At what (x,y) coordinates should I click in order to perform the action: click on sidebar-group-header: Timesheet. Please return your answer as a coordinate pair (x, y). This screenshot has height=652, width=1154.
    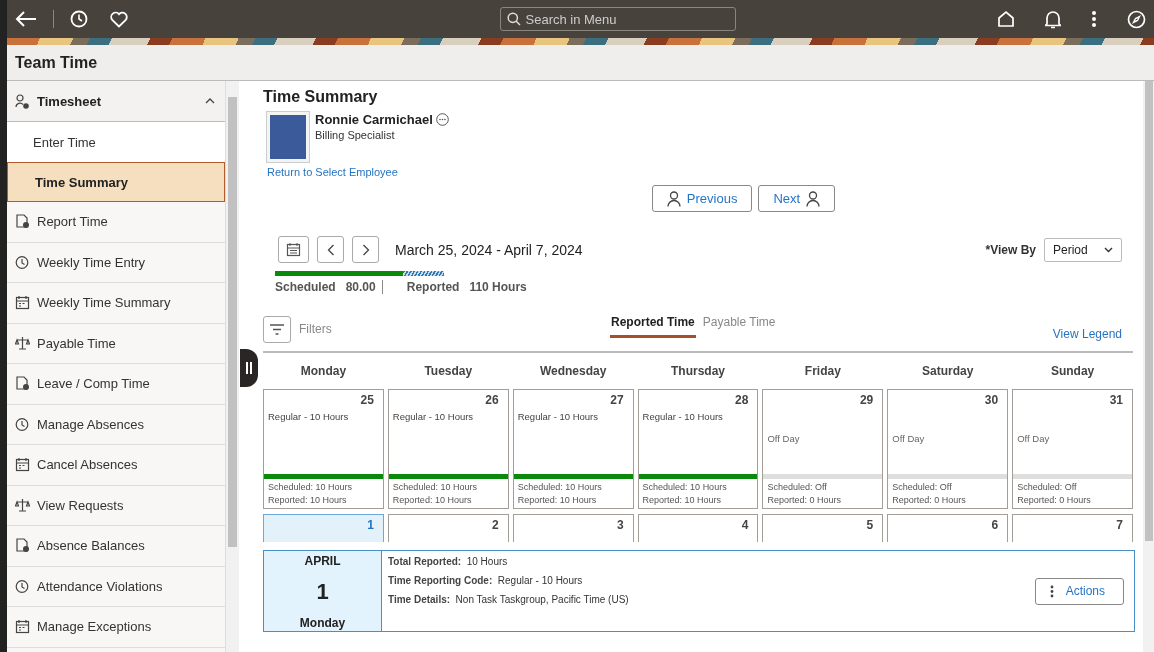
    Looking at the image, I should click on (116, 101).